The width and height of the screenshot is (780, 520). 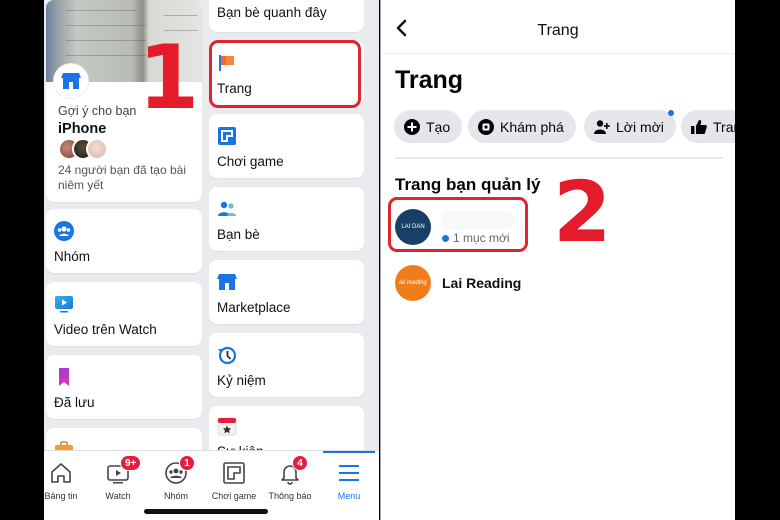 What do you see at coordinates (241, 380) in the screenshot?
I see `menu-item-label: Kỷ niệm` at bounding box center [241, 380].